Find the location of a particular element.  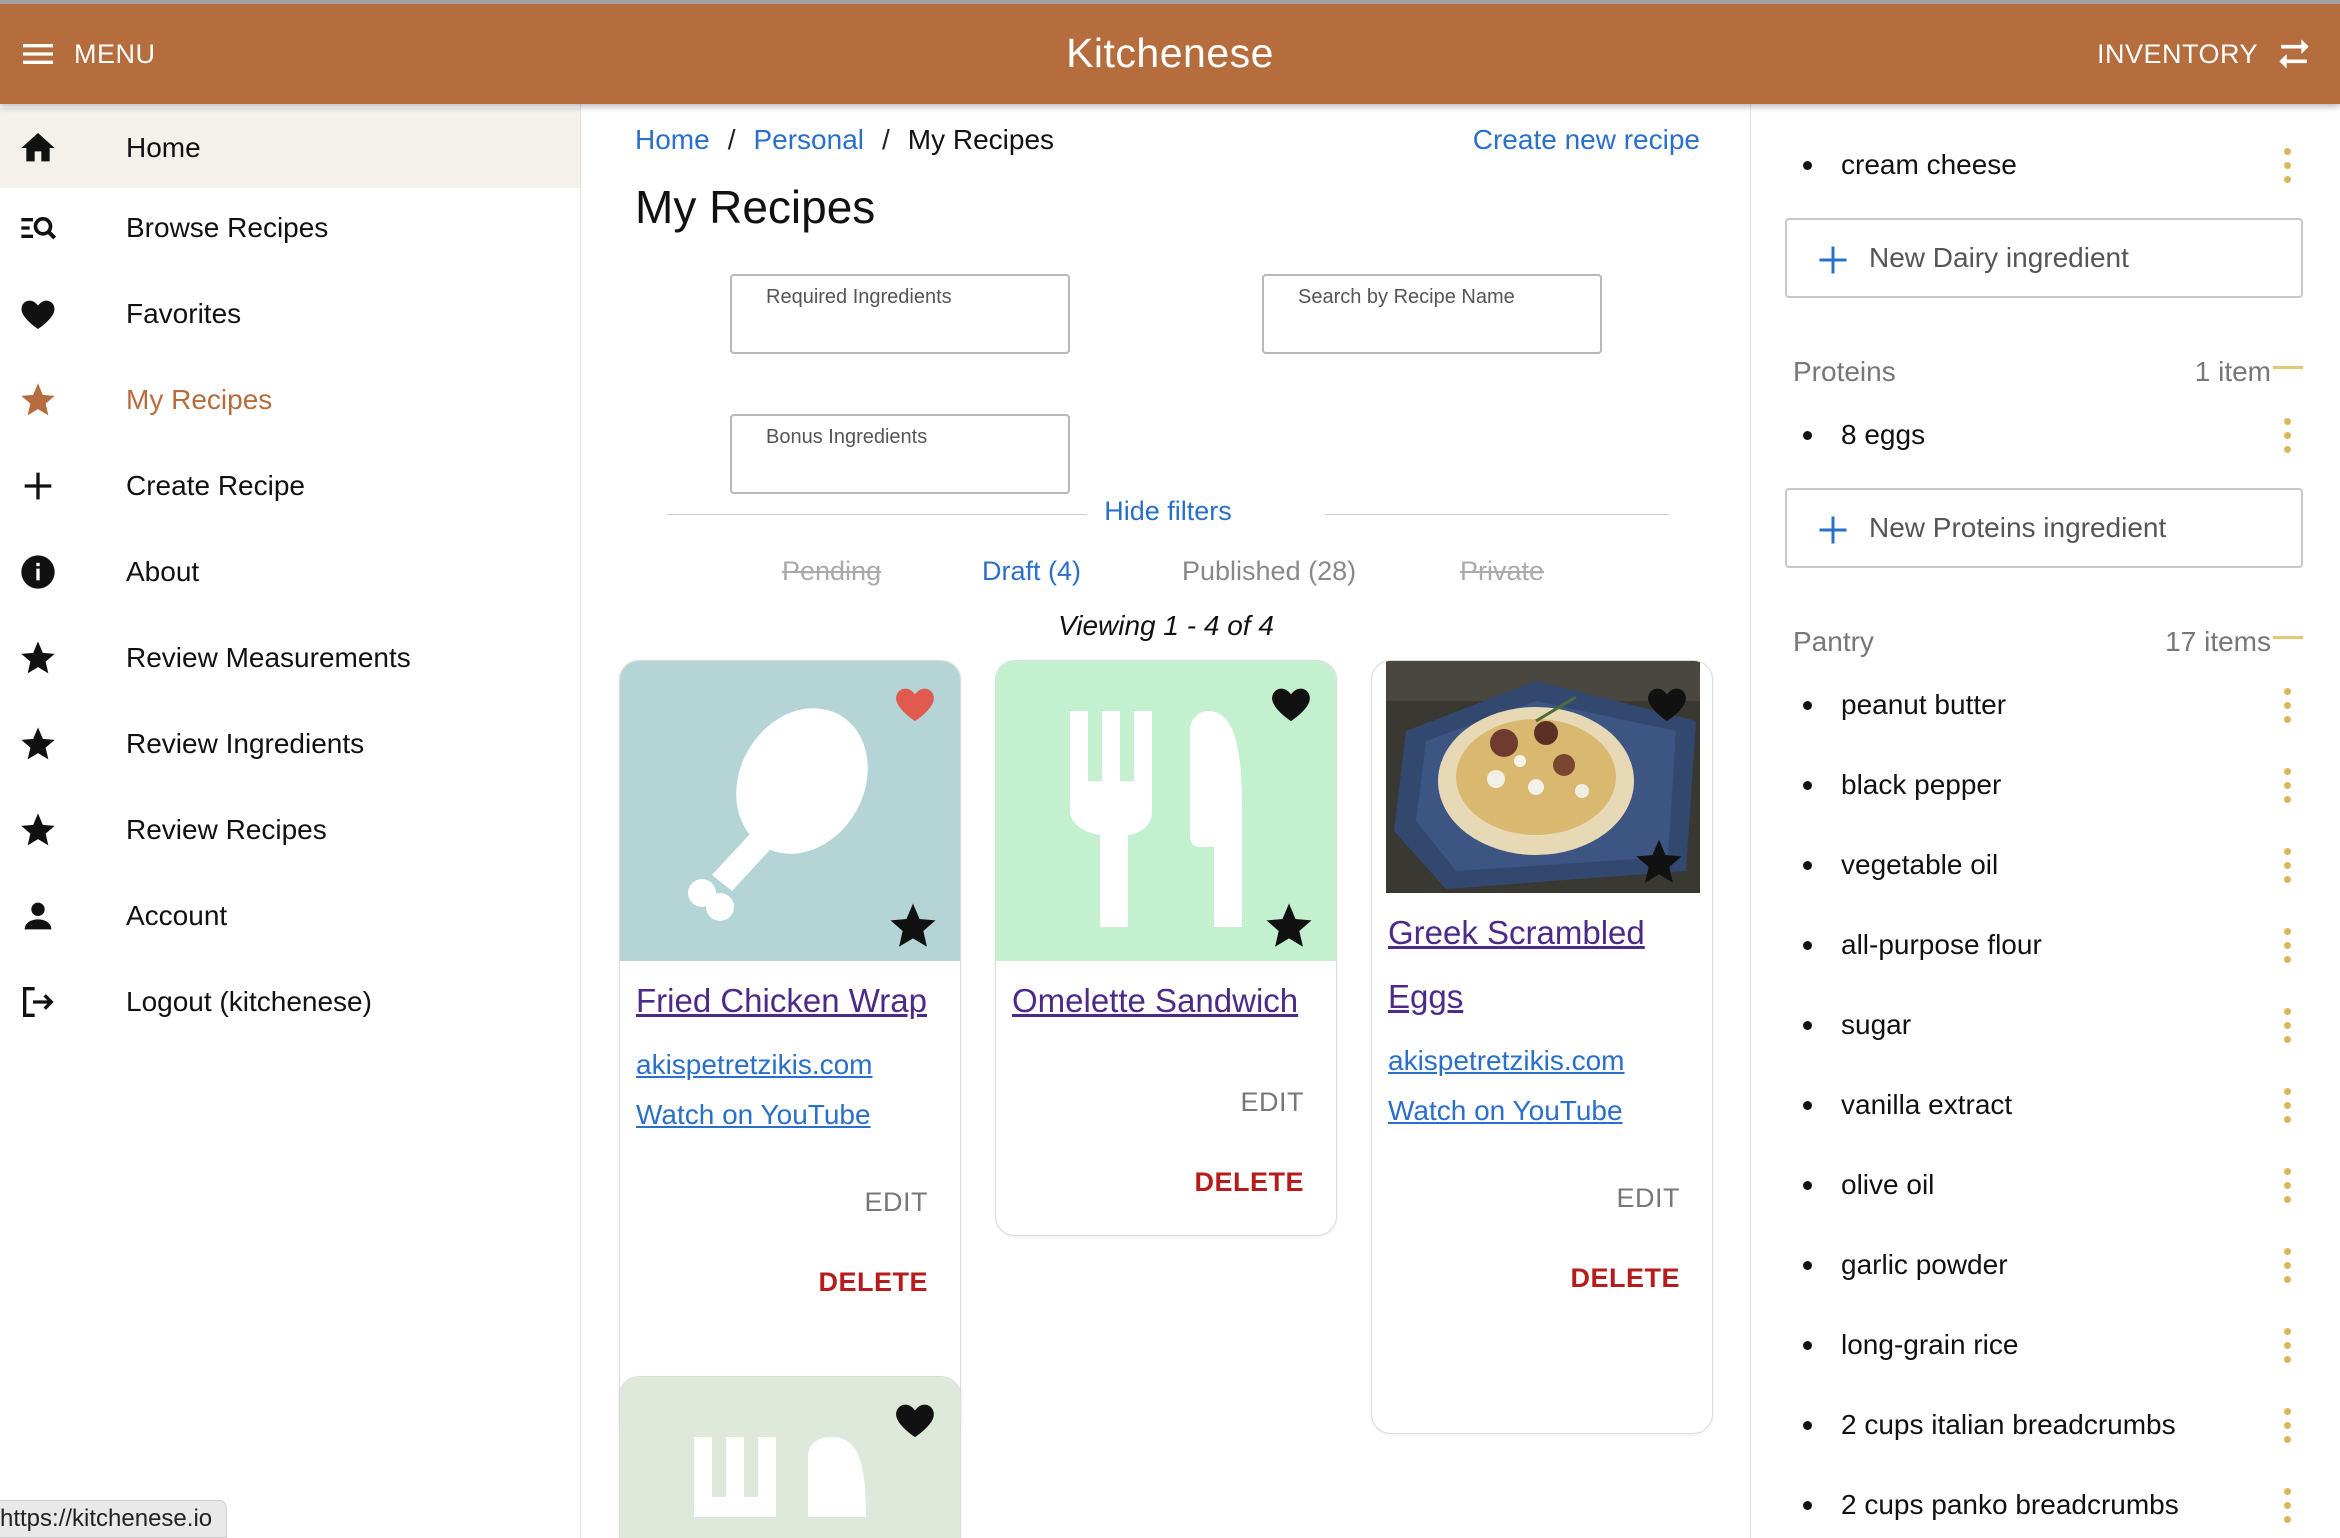

category-count: 17 items is located at coordinates (2218, 641).